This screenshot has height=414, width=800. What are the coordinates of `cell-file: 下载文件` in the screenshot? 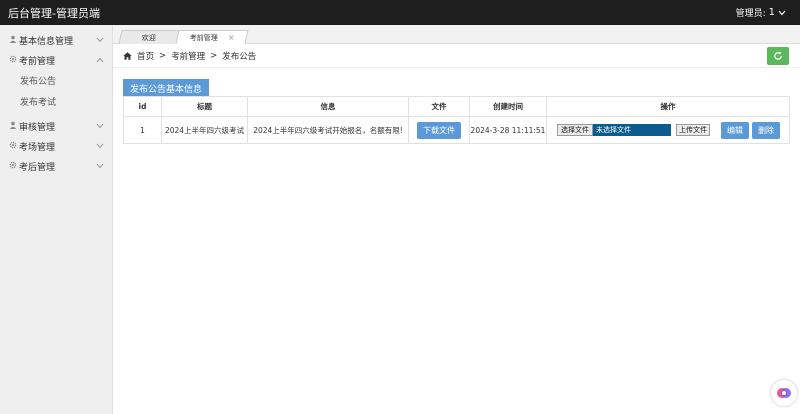 It's located at (439, 130).